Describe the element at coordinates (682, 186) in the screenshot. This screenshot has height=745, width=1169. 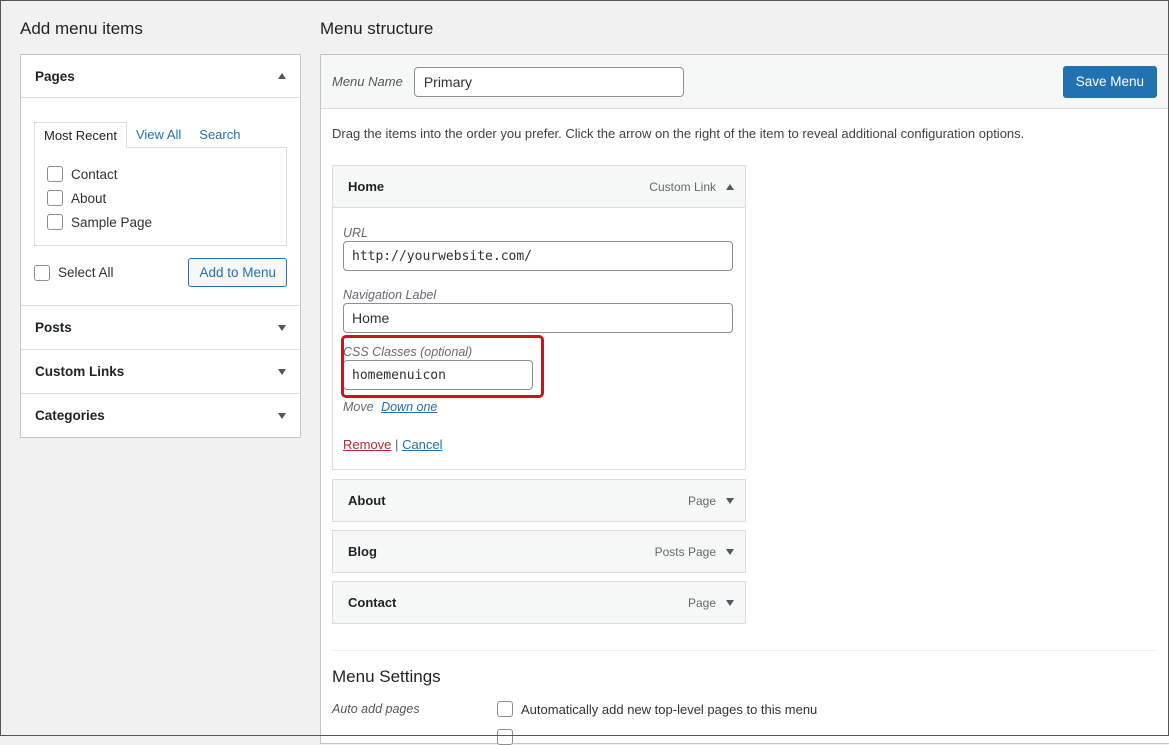
I see `menu-item-type: Custom Link` at that location.